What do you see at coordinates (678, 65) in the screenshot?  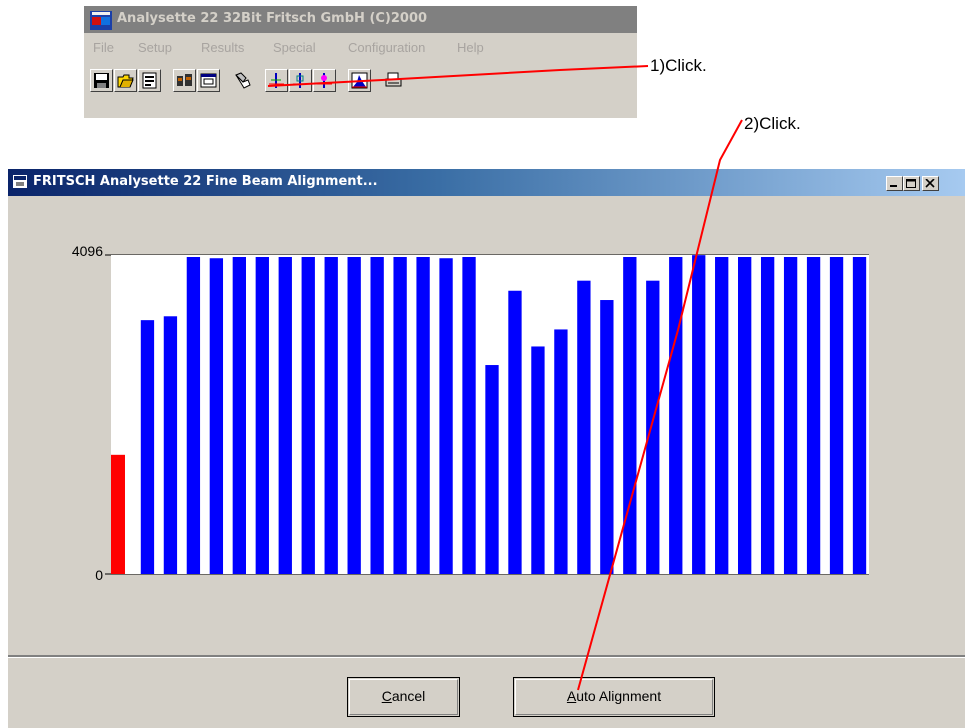 I see `annotation-step1-label: 1)Click.` at bounding box center [678, 65].